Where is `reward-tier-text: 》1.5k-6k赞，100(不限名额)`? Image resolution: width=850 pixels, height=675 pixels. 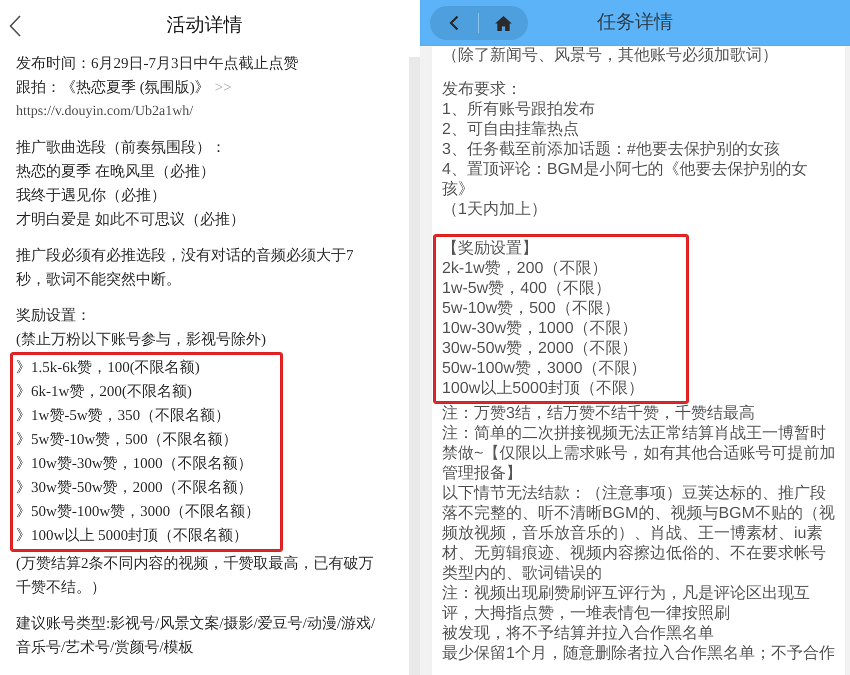
reward-tier-text: 》1.5k-6k赞，100(不限名额) is located at coordinates (108, 368).